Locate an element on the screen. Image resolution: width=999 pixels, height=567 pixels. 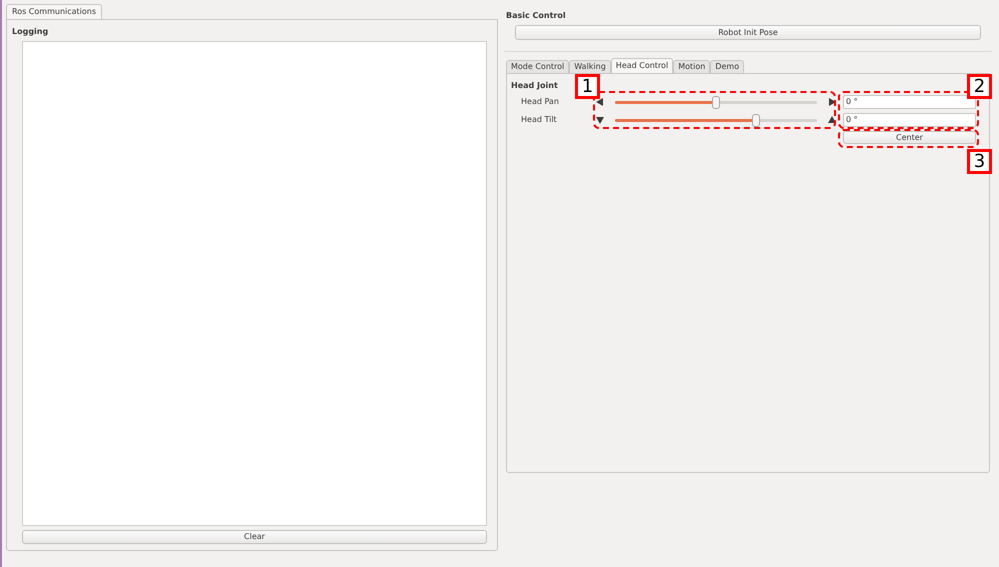
tab: Head Control is located at coordinates (642, 65).